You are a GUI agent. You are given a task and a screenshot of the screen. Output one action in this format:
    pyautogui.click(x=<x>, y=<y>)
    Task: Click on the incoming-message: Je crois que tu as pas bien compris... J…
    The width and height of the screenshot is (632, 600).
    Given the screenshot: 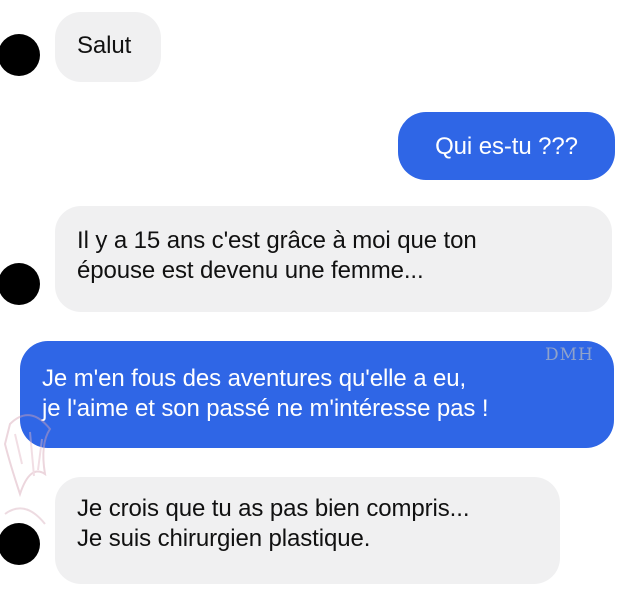 What is the action you would take?
    pyautogui.click(x=307, y=530)
    